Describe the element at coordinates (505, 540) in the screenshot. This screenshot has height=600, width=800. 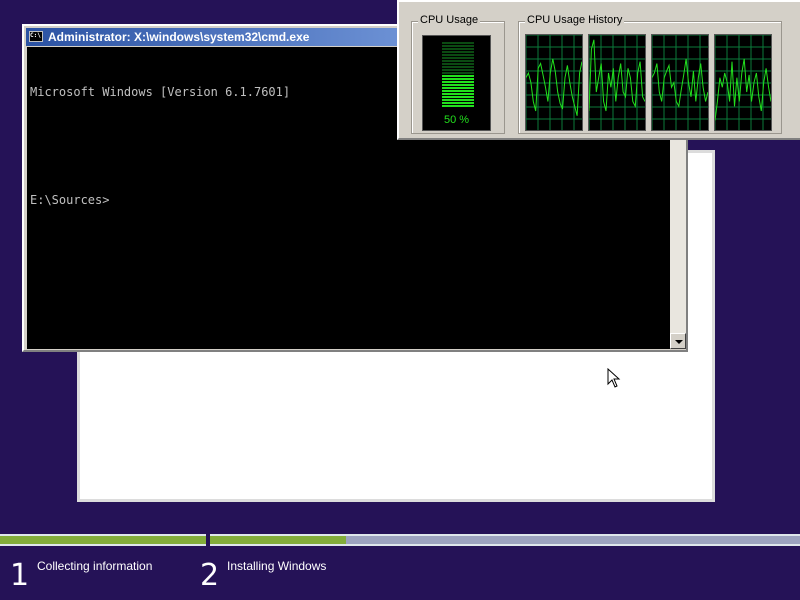
I see `progress-step-installing` at that location.